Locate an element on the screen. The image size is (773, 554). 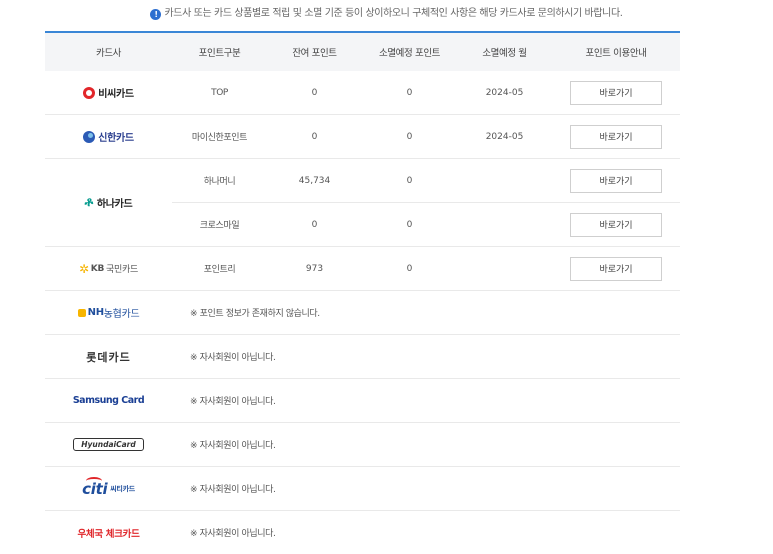
balance: 973 is located at coordinates (314, 268).